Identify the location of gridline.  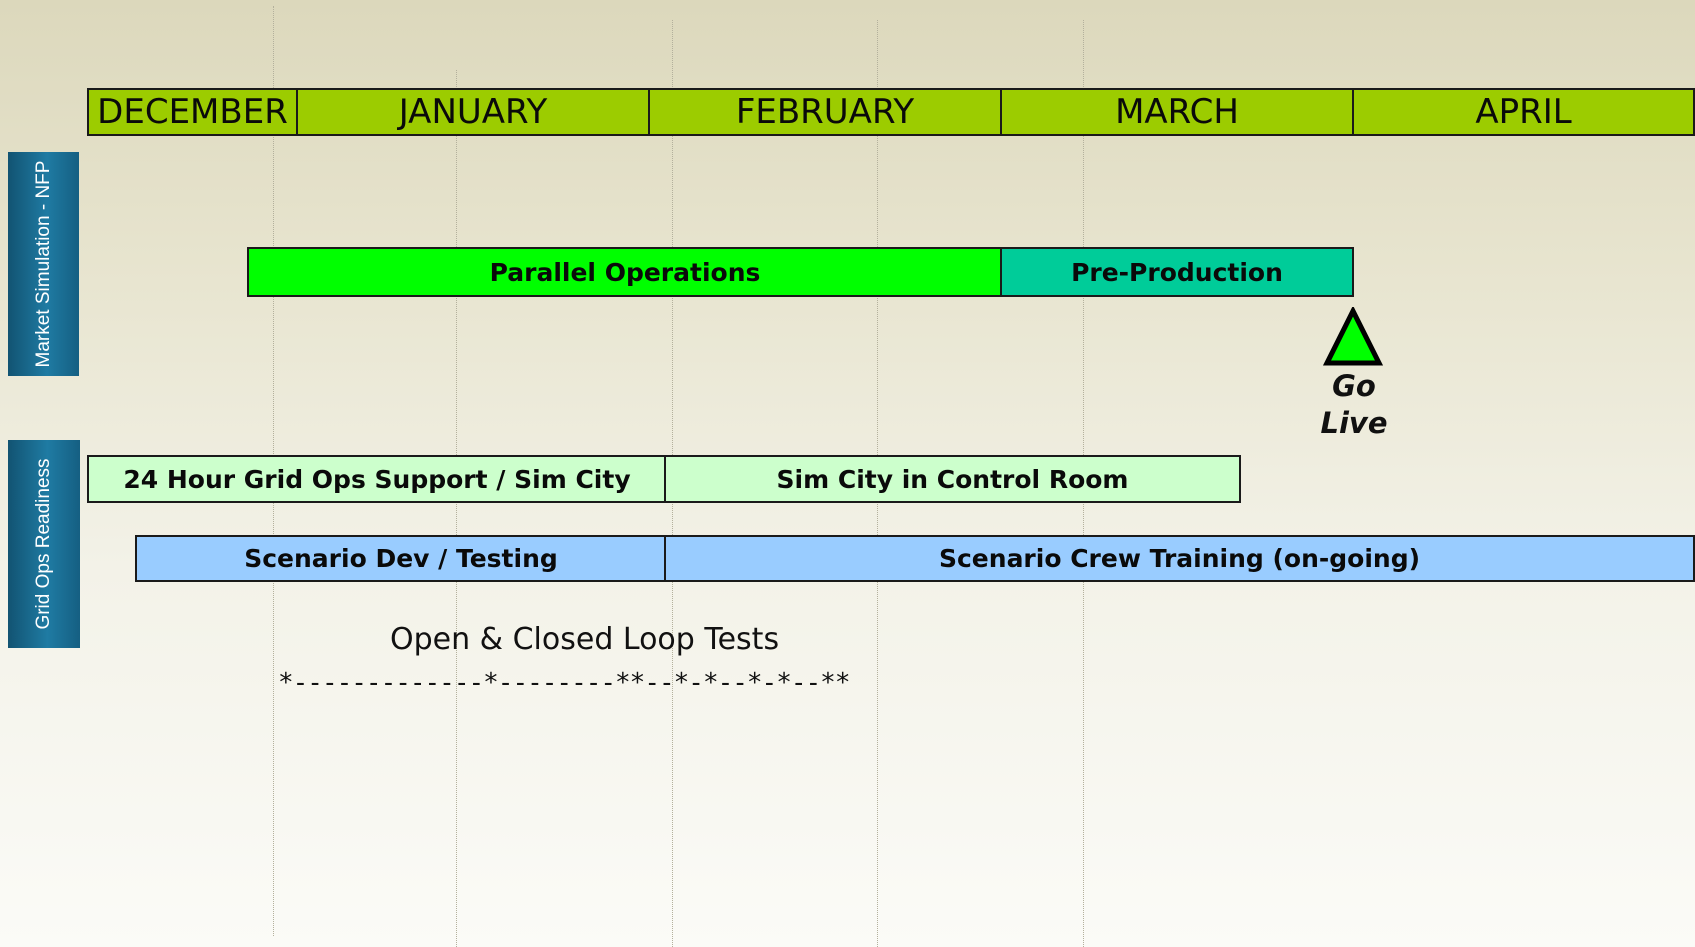
(456, 508).